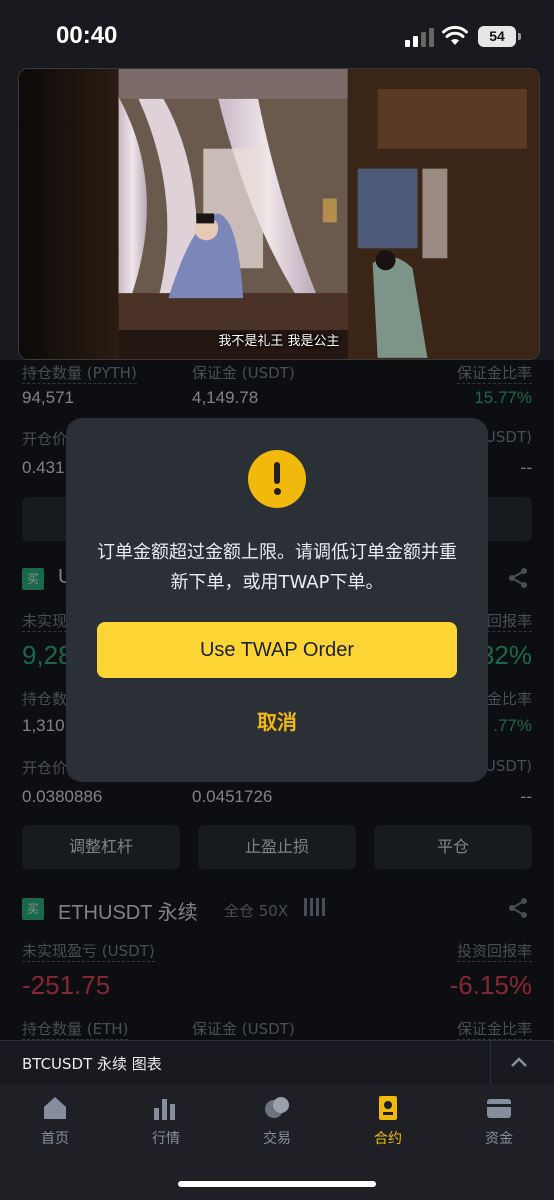 This screenshot has width=554, height=1200. Describe the element at coordinates (388, 1124) in the screenshot. I see `tab-futures: 合约` at that location.